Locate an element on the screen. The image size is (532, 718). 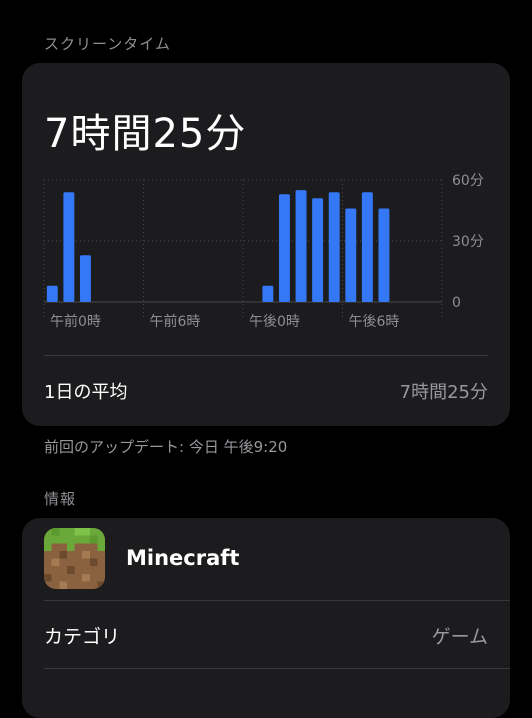
minecraft-app-icon is located at coordinates (74, 558).